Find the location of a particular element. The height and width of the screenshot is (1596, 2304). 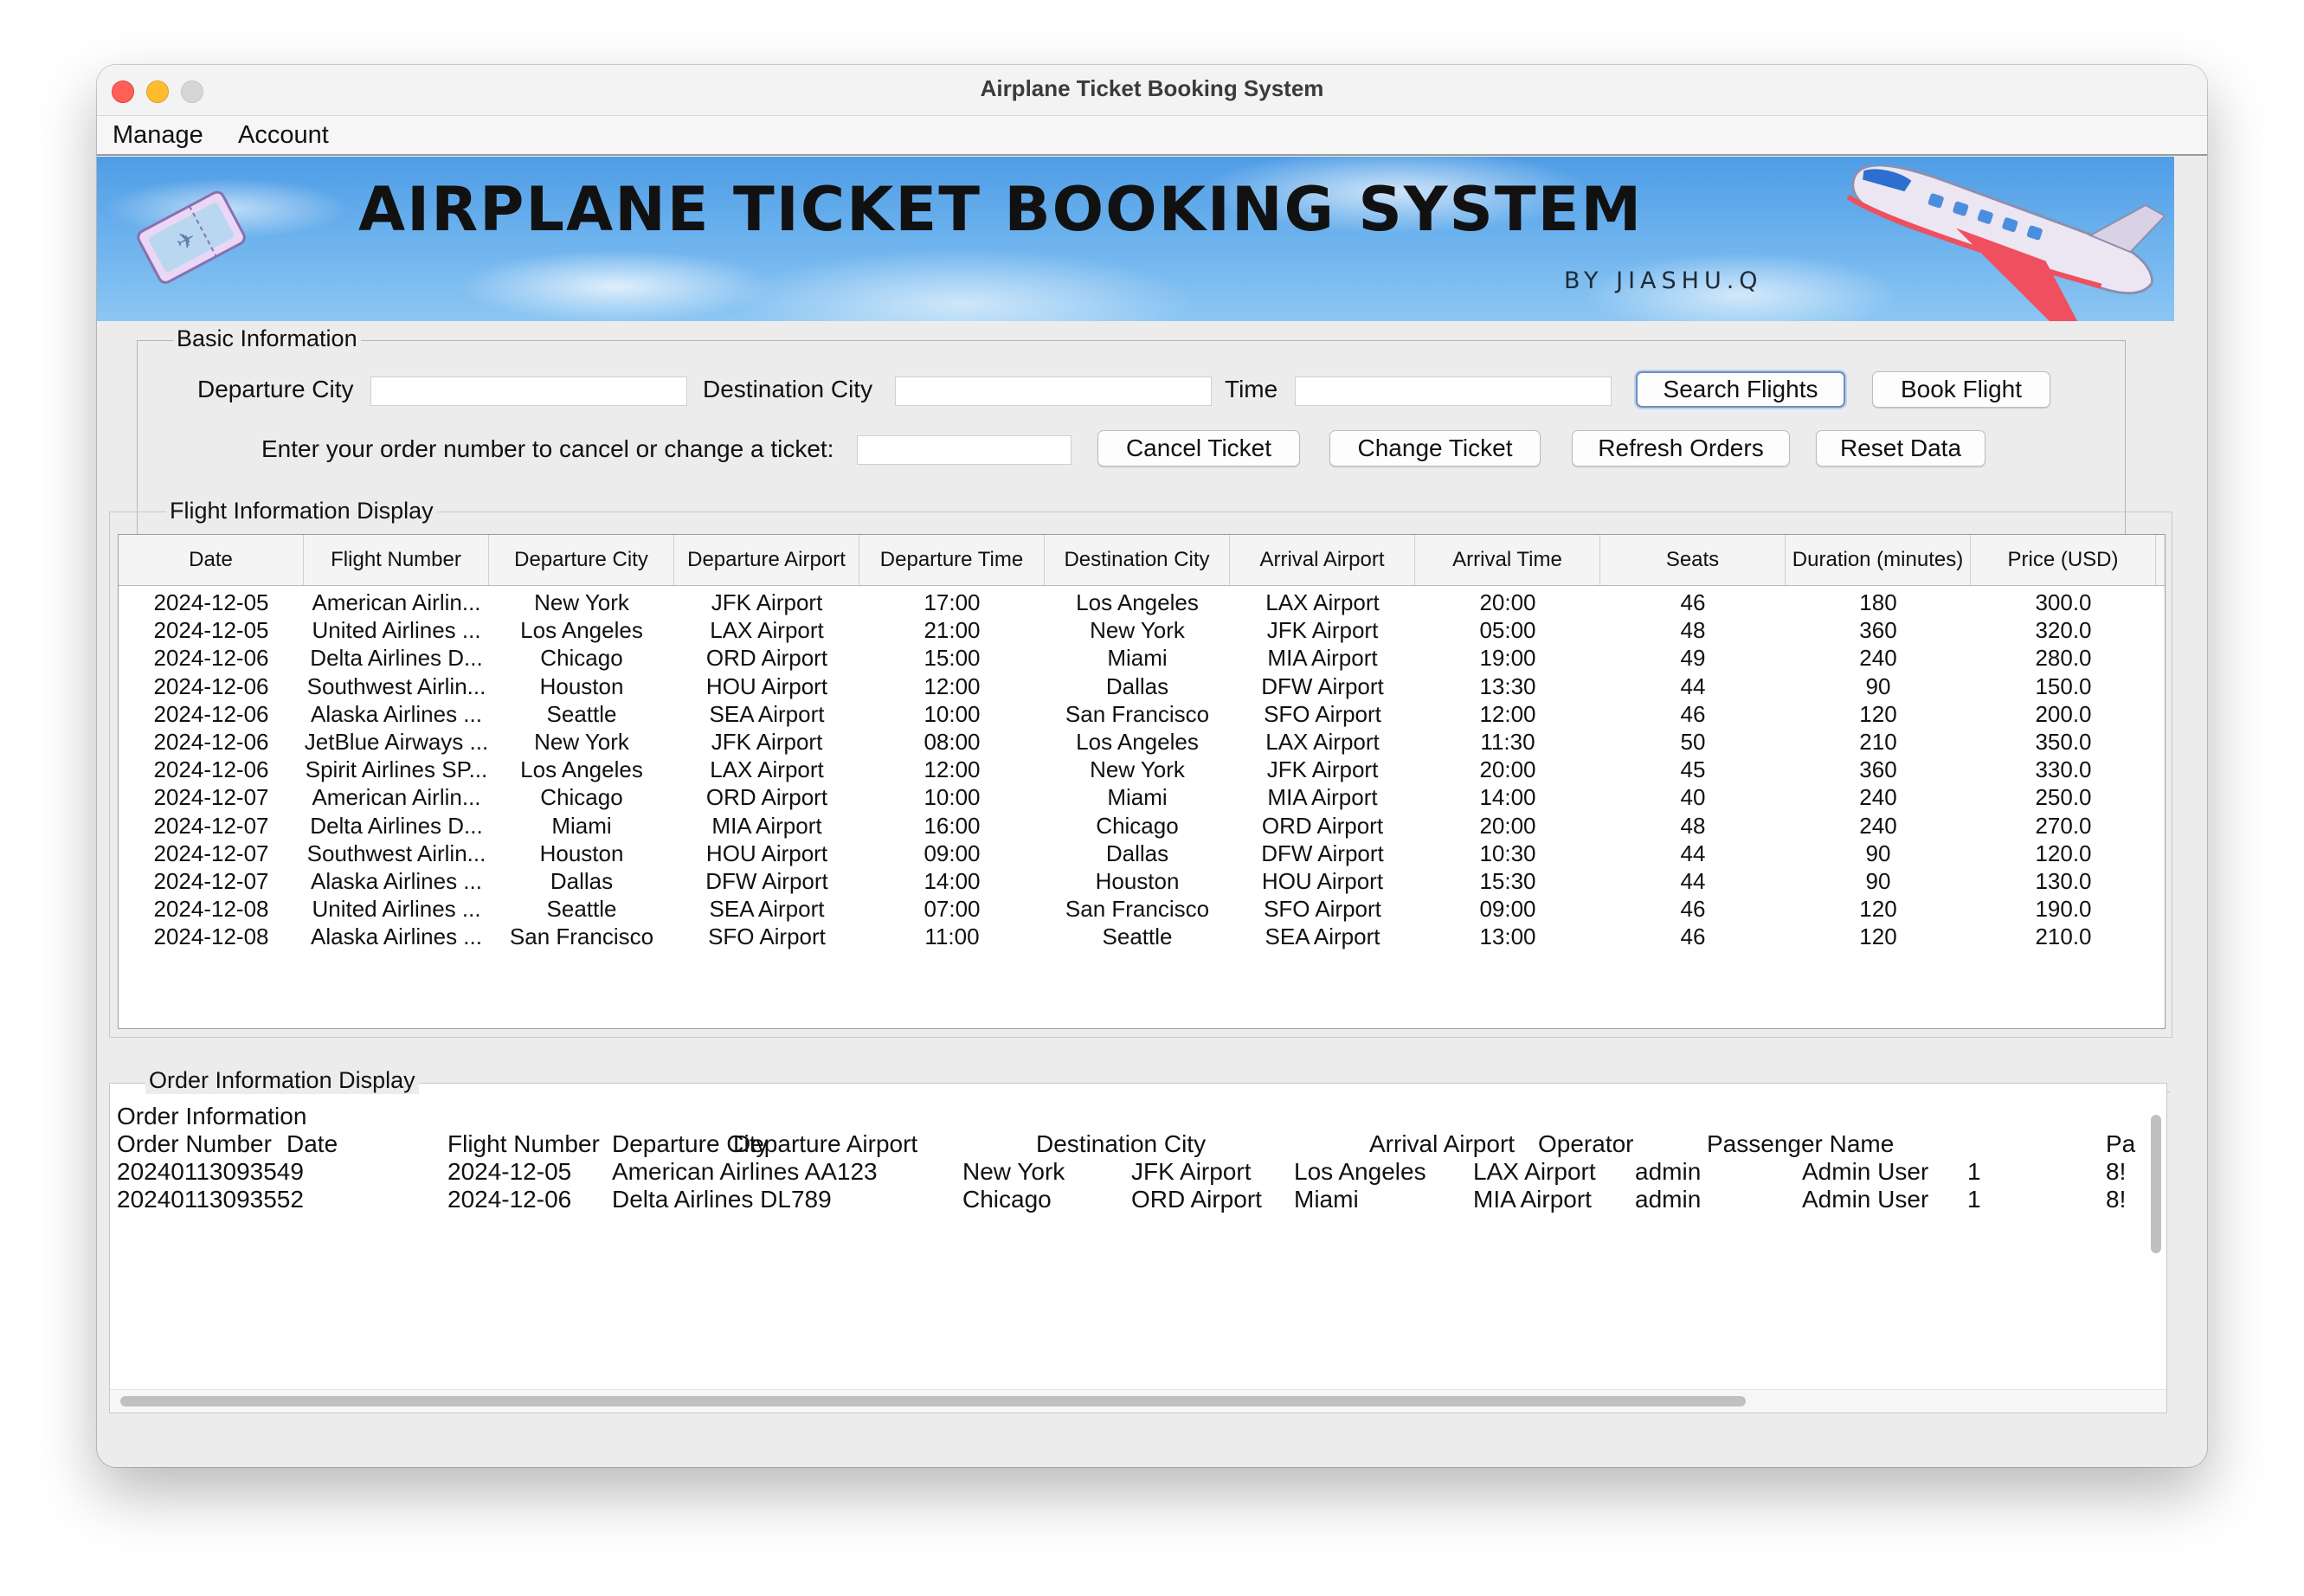

table-cell: 2024-12-08 is located at coordinates (211, 909).